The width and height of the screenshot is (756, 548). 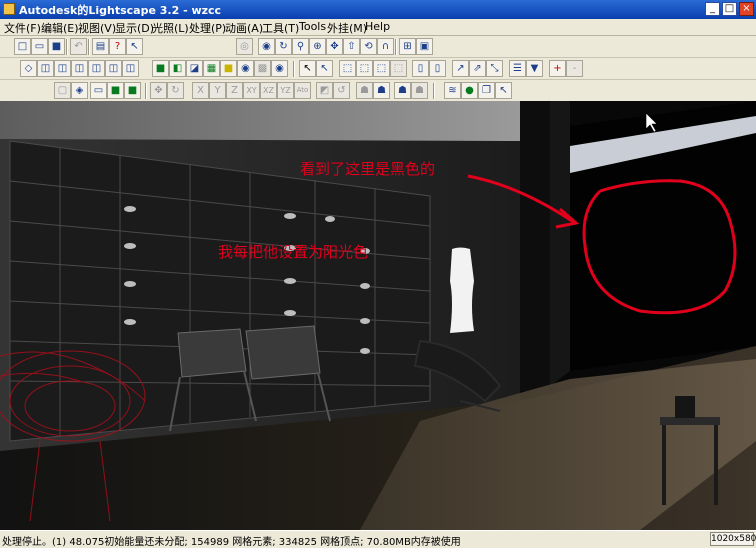 I want to click on axis-xz-button: XZ, so click(x=268, y=90).